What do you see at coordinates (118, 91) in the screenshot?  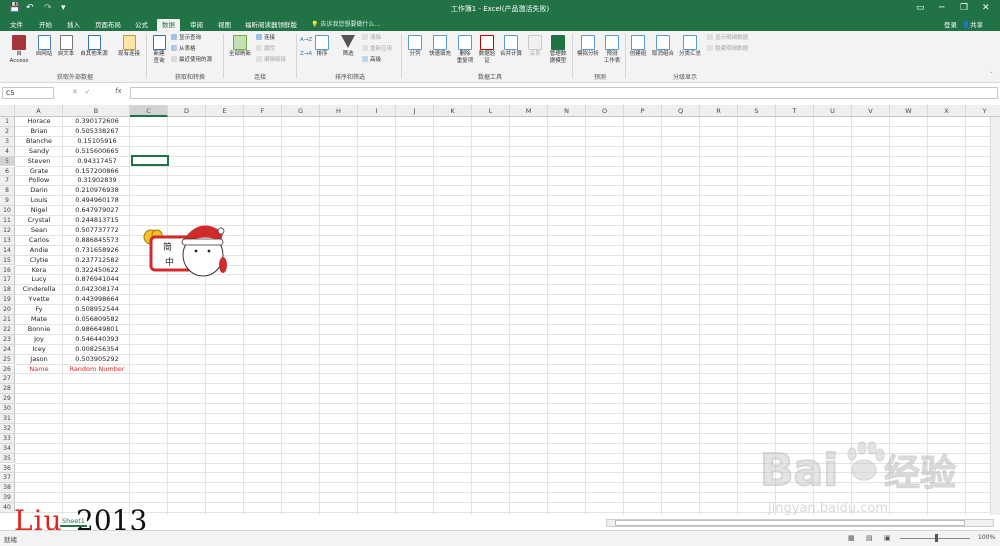 I see `insert-function-button: fx` at bounding box center [118, 91].